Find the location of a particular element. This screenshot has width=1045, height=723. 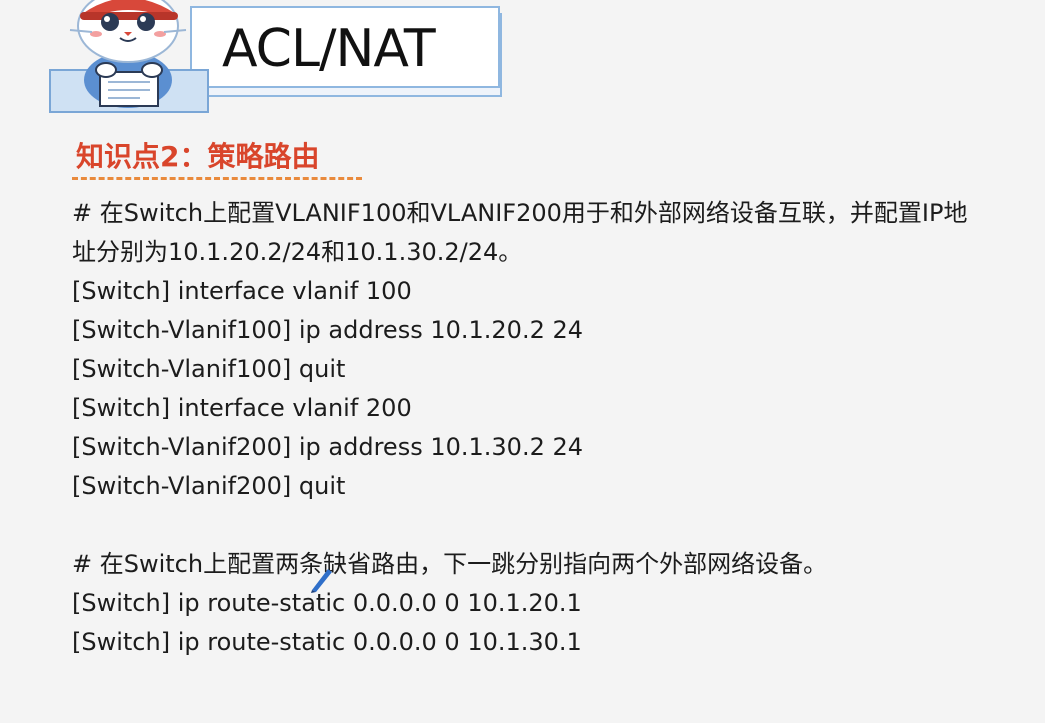

comment-line: # 在Switch上配置两条缺省路由，下一跳分别指向两个外部网络设备。 is located at coordinates (450, 564).